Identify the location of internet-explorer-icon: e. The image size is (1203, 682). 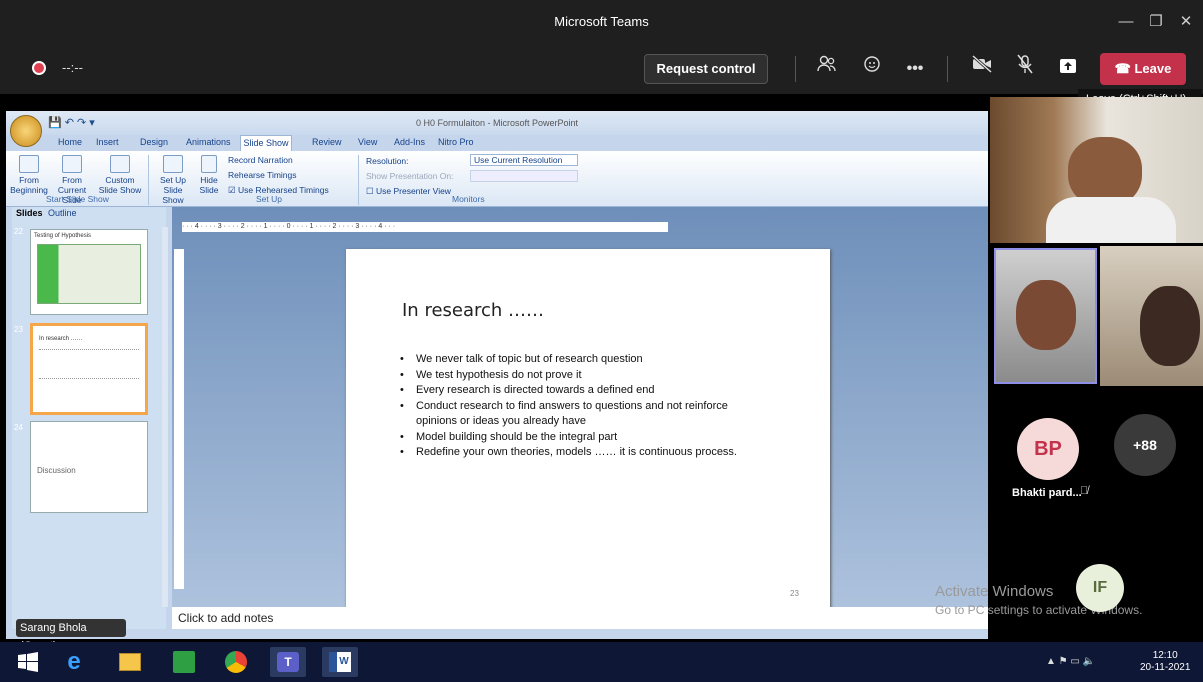
(74, 662).